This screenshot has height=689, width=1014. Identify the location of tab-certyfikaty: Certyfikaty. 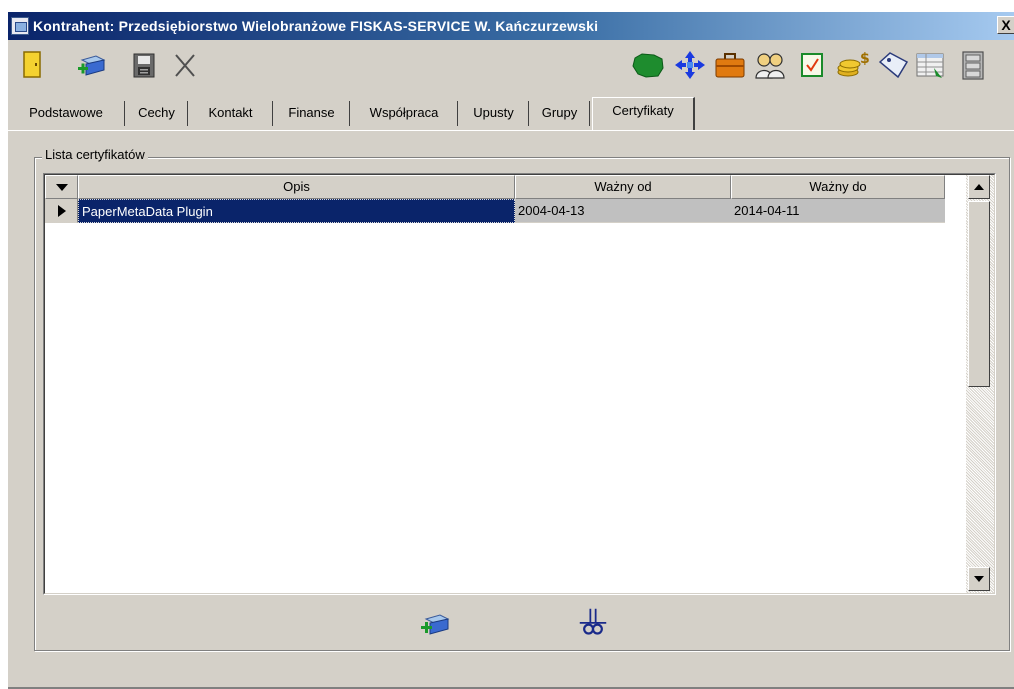
(643, 113).